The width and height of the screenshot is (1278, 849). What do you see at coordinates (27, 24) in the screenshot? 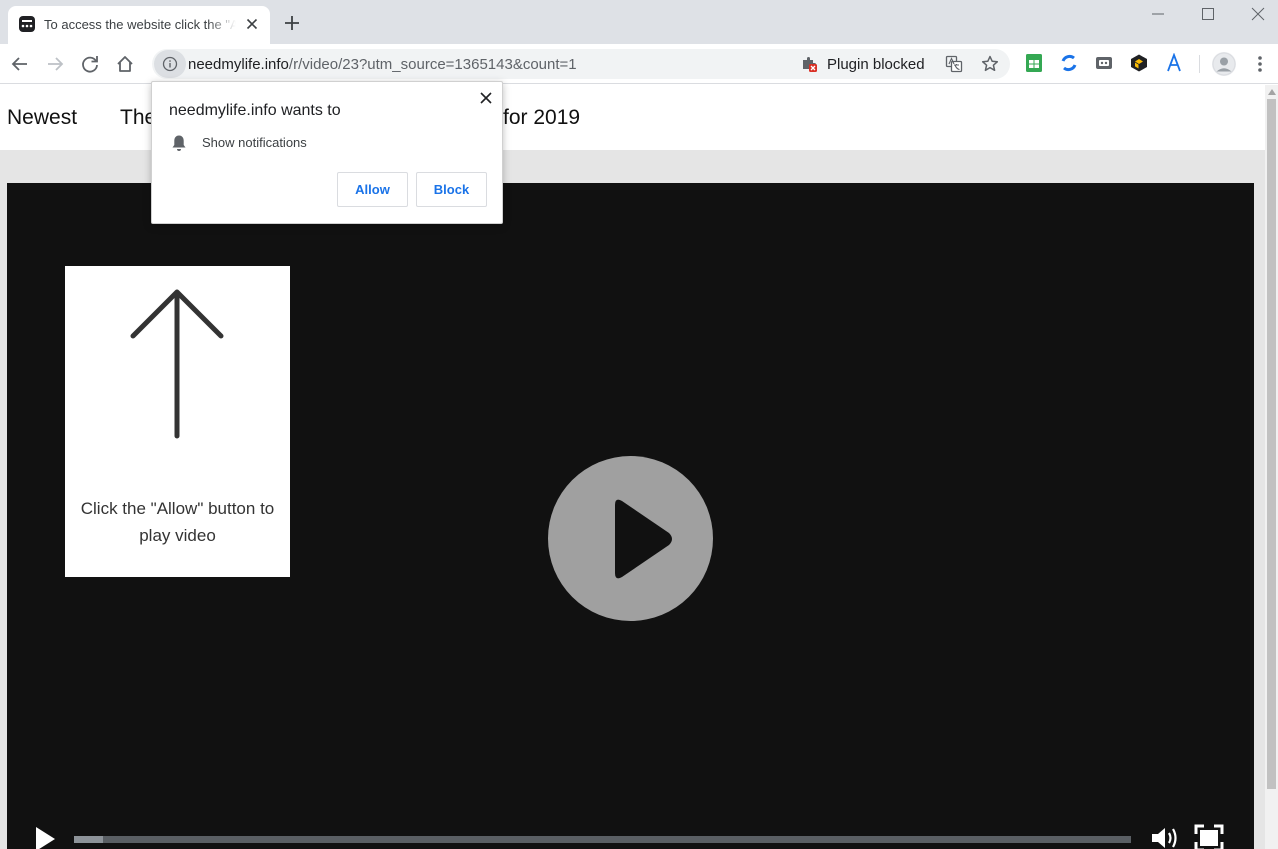
I see `message-icon` at bounding box center [27, 24].